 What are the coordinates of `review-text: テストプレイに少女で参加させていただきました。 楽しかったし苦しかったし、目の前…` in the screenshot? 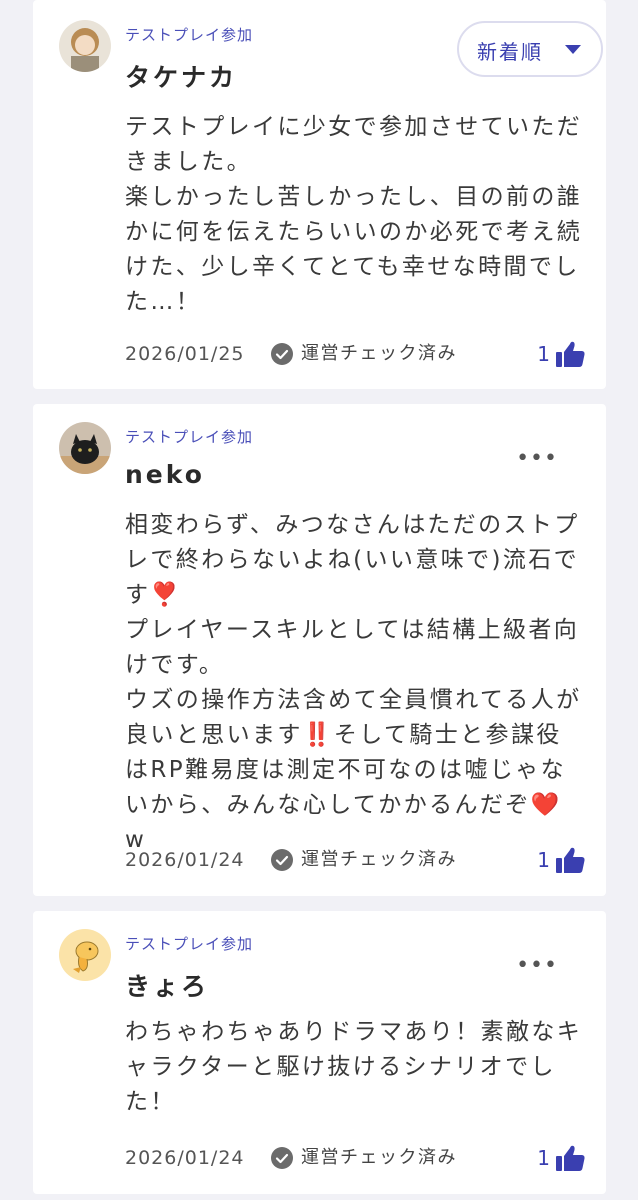 It's located at (354, 214).